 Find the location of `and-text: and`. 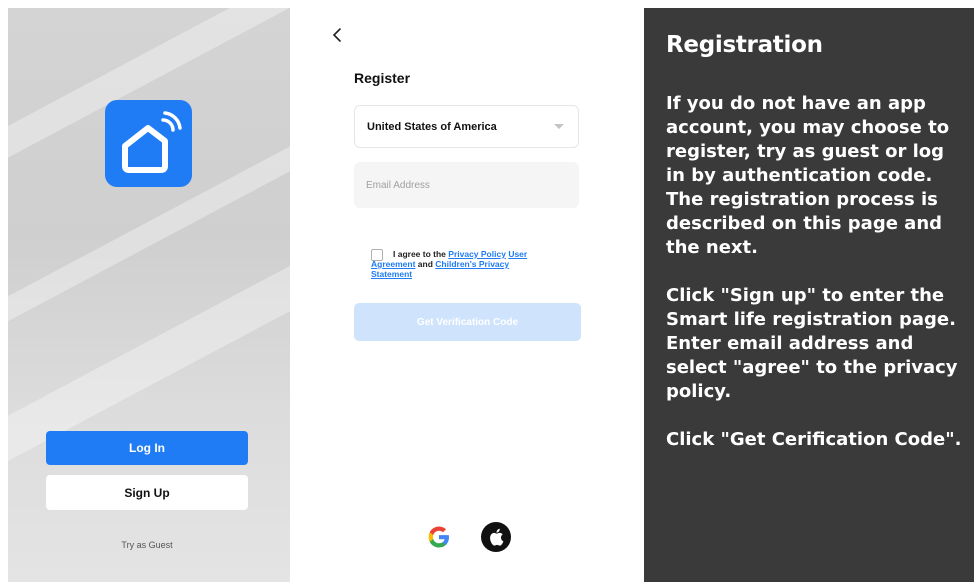

and-text: and is located at coordinates (425, 264).